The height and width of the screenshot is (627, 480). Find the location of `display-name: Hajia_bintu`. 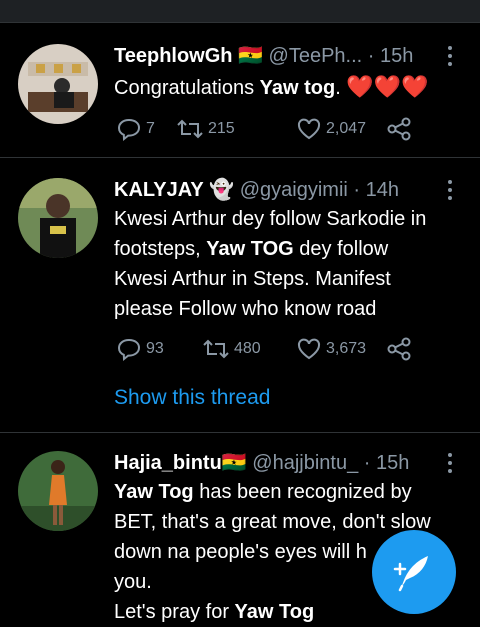

display-name: Hajia_bintu is located at coordinates (168, 463).